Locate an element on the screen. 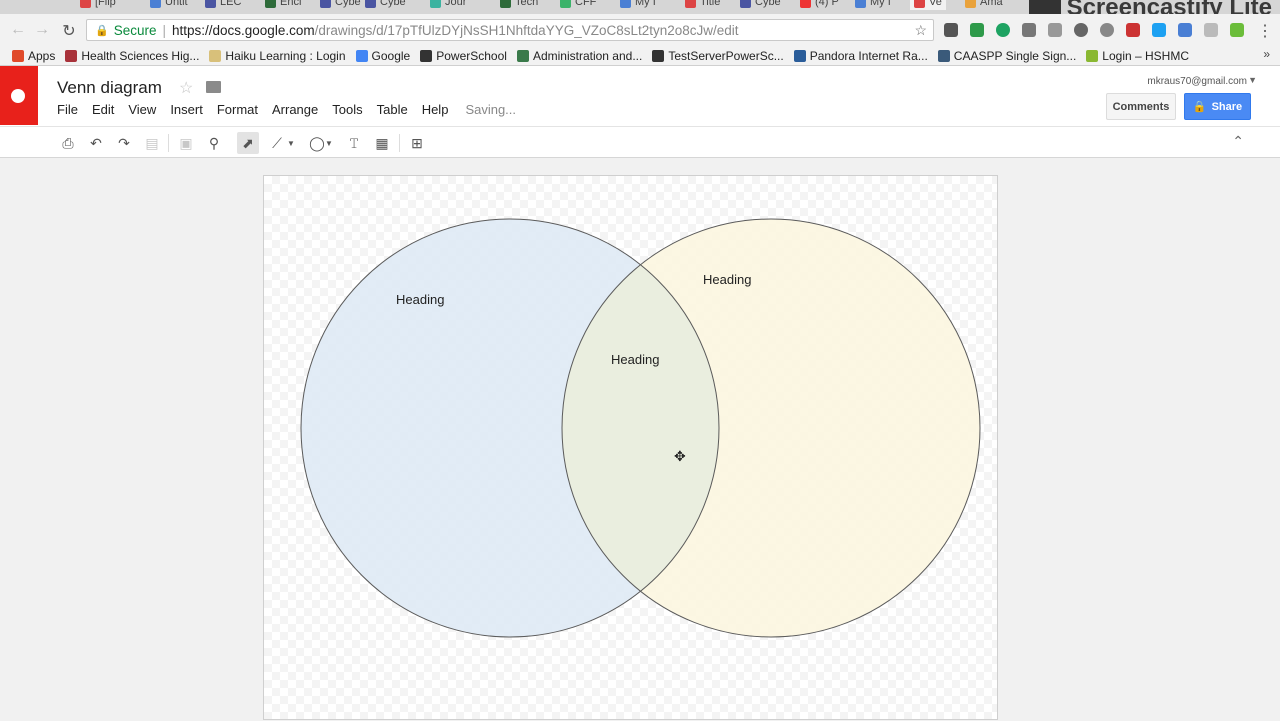 The height and width of the screenshot is (721, 1280). document-title: Venn diagram is located at coordinates (109, 88).